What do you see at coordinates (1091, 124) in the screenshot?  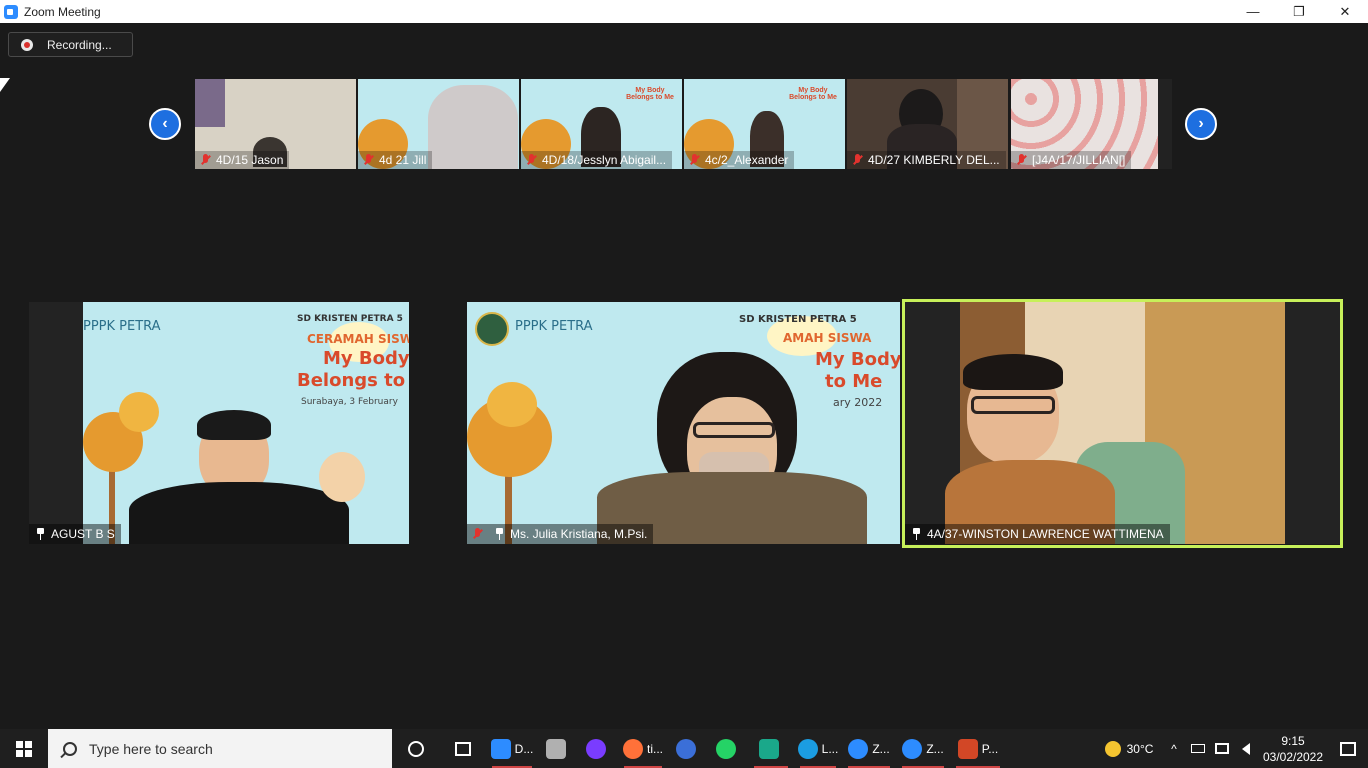 I see `participant-thumbnail: [J4A/17/JILLIAN[]` at bounding box center [1091, 124].